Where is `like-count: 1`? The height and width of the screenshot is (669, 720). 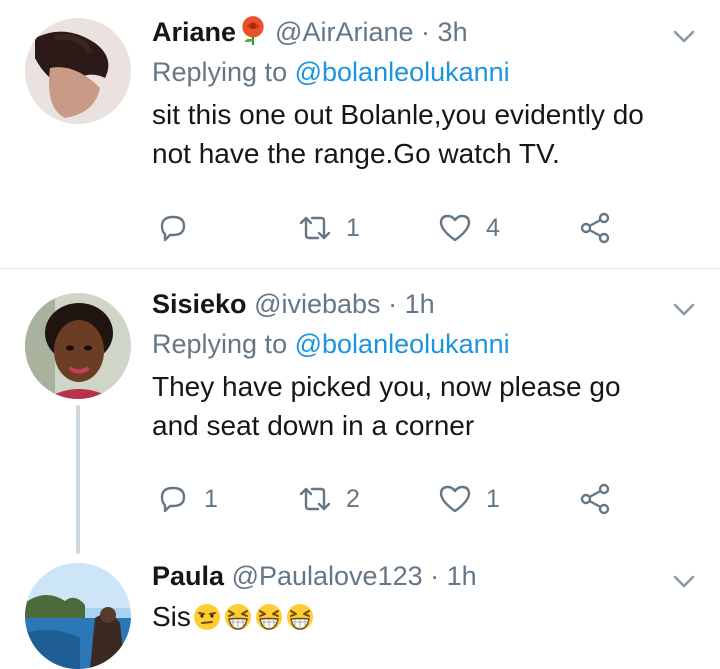 like-count: 1 is located at coordinates (493, 498).